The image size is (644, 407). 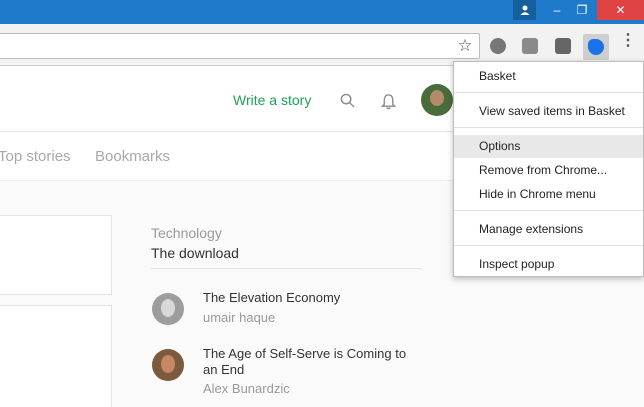 I want to click on address-bar, so click(x=240, y=46).